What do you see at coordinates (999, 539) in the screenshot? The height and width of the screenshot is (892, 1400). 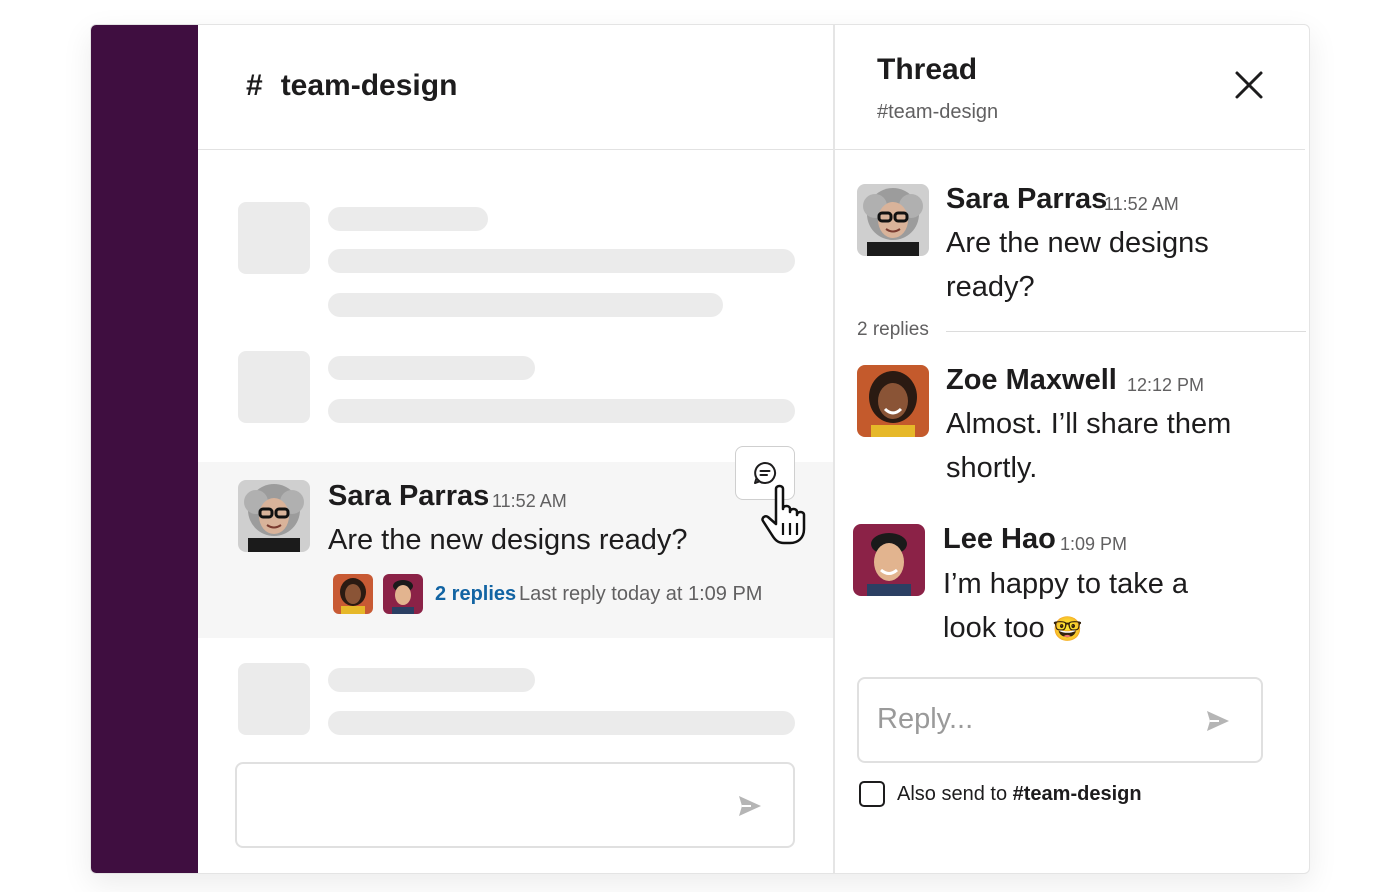 I see `thread-message-author: Lee Hao` at bounding box center [999, 539].